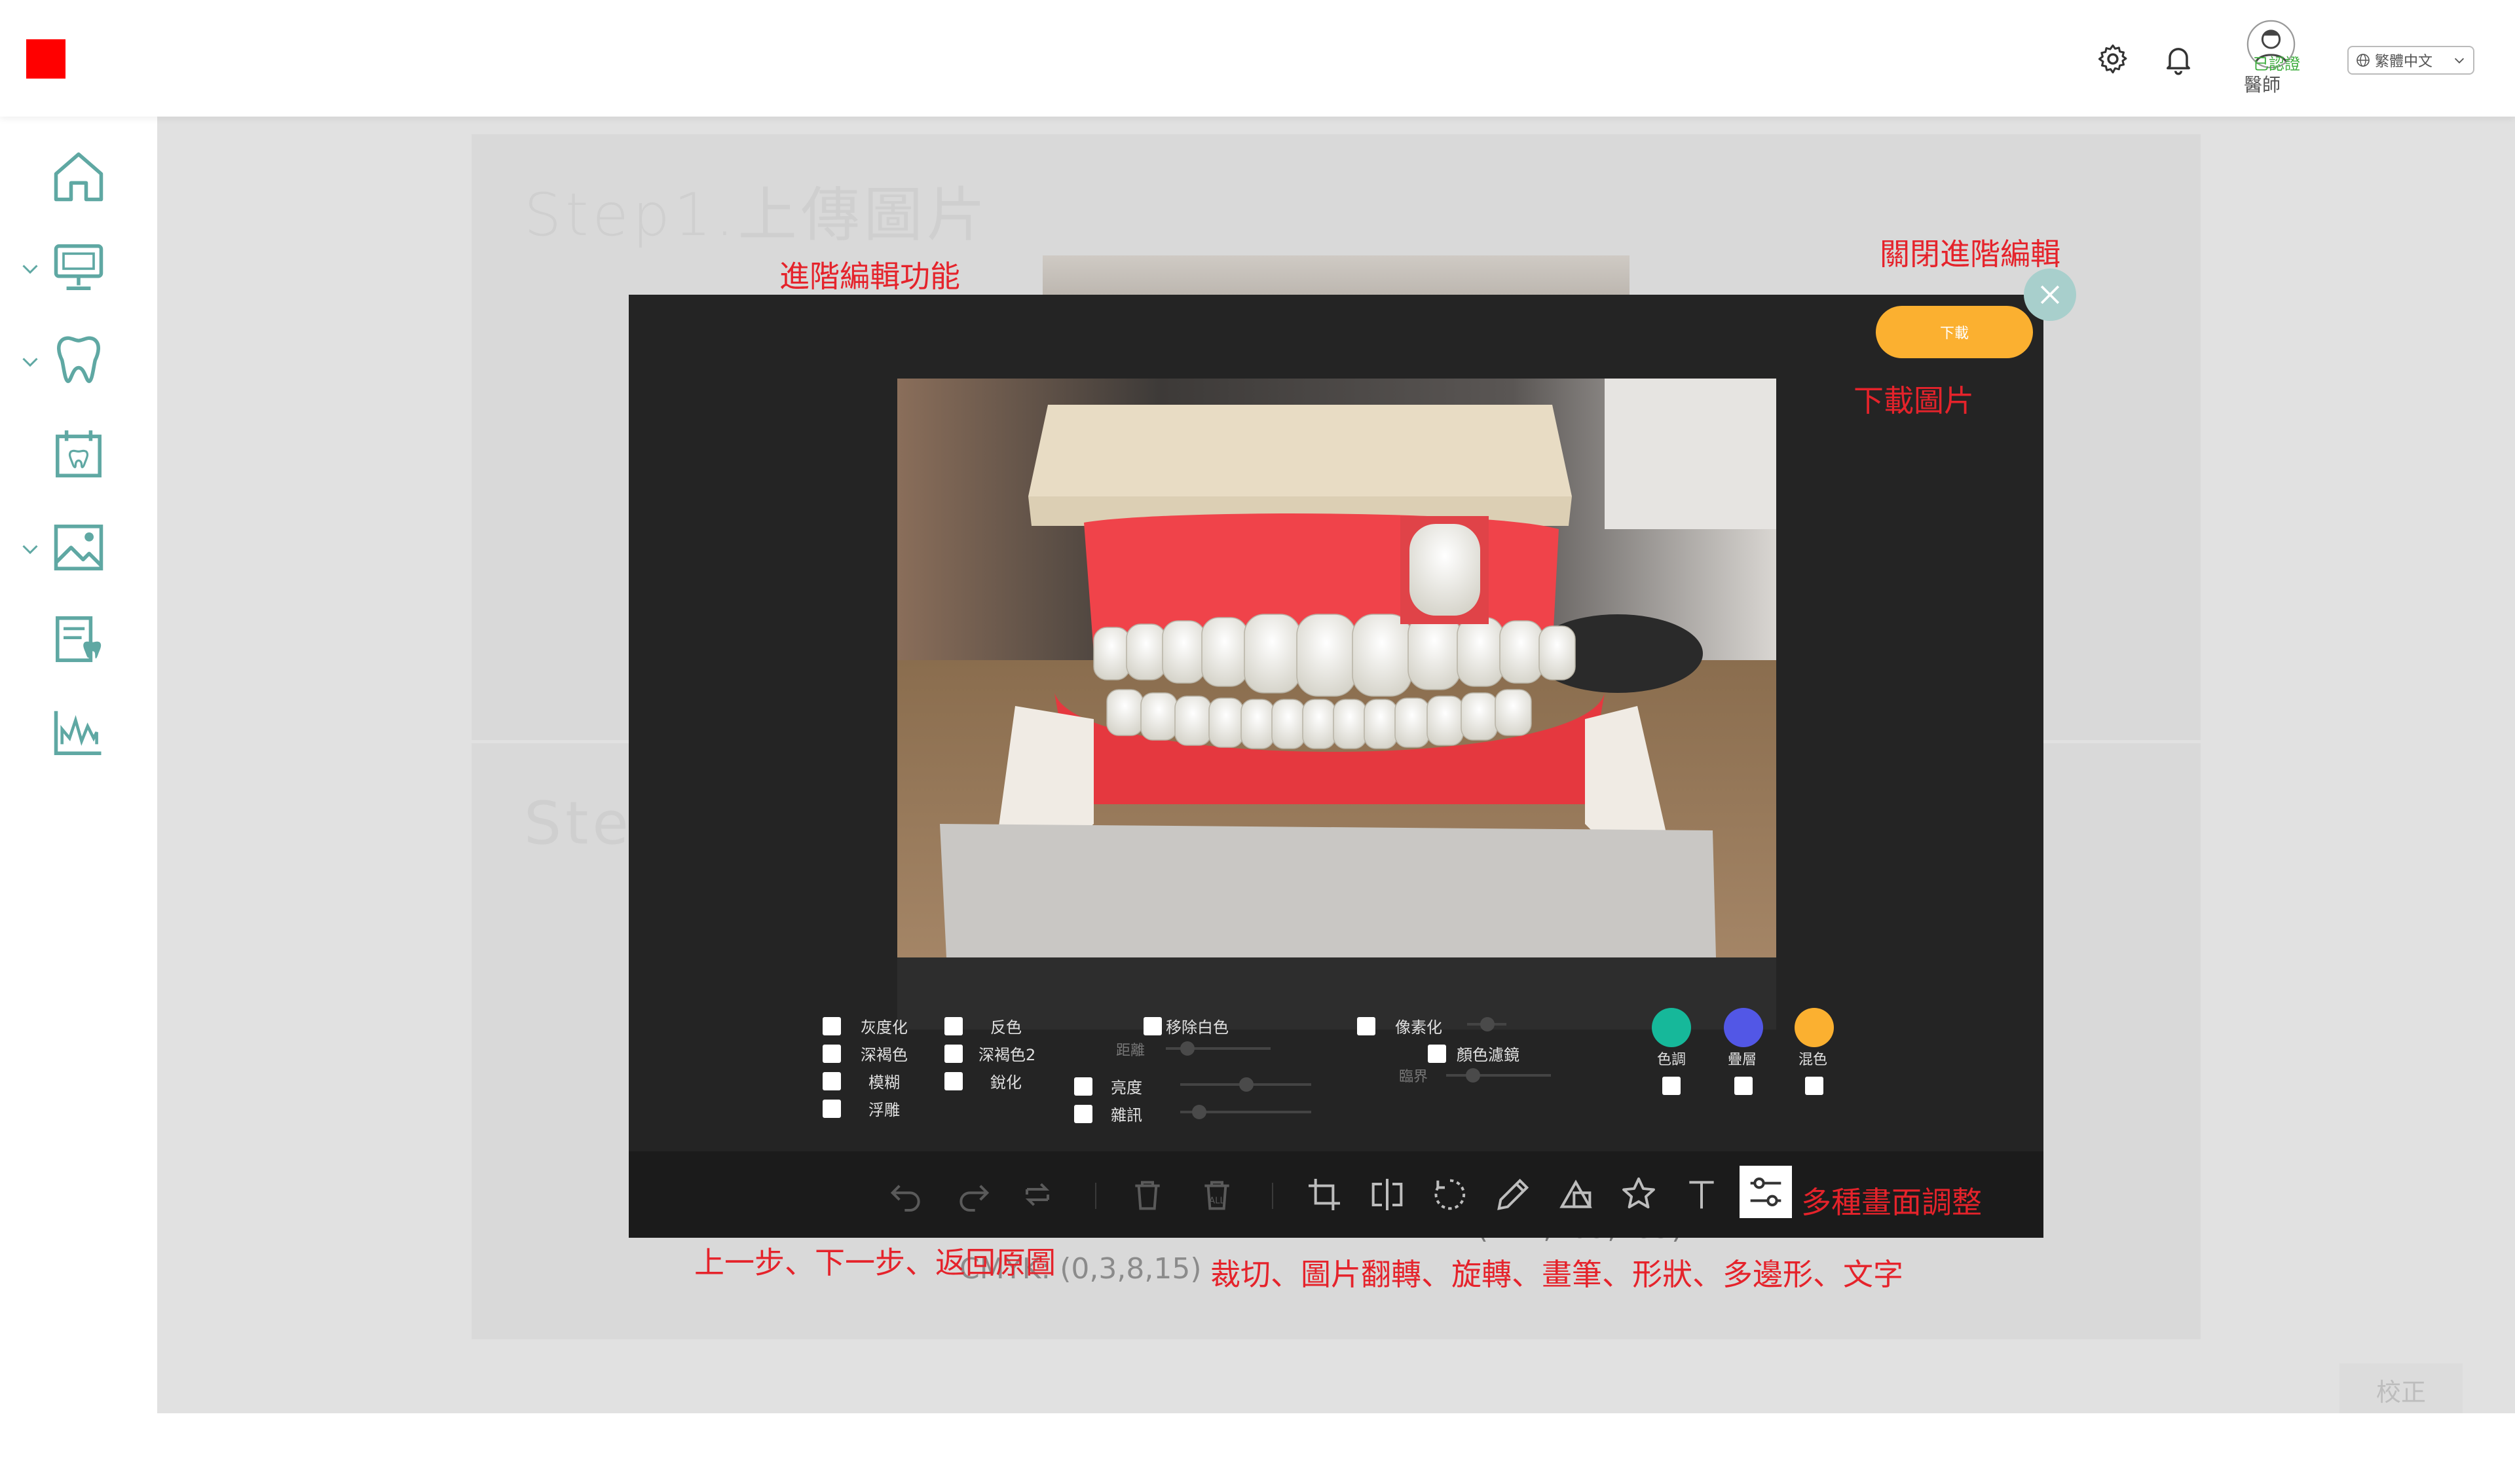 This screenshot has height=1484, width=2515. I want to click on emboss-checkbox, so click(832, 1108).